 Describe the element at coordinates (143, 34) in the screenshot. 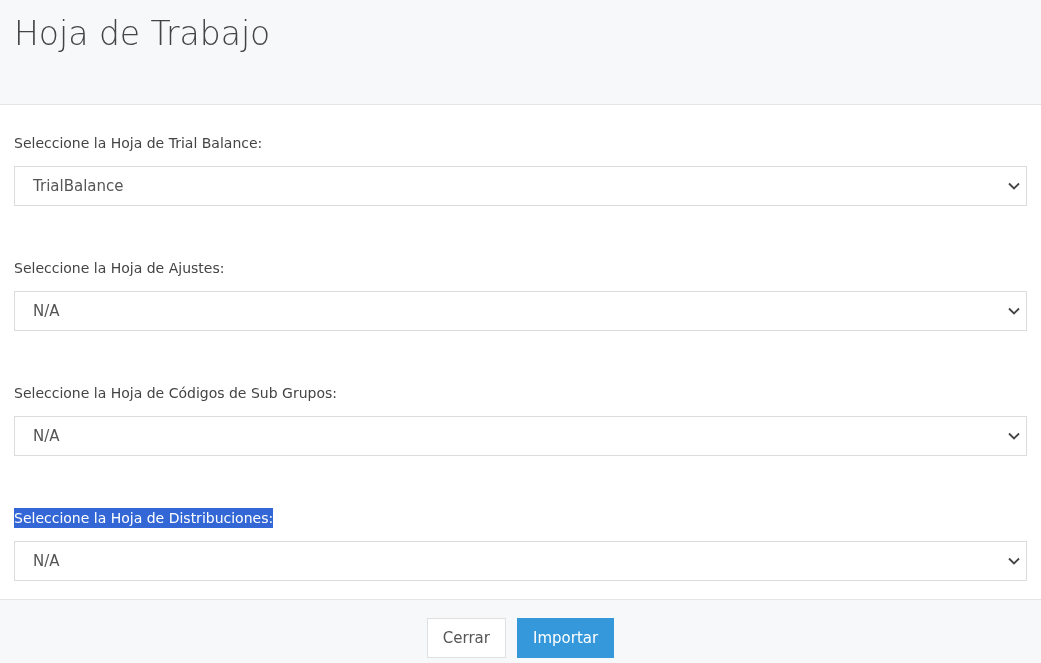

I see `dialog-title: Hoja de Trabajo` at that location.